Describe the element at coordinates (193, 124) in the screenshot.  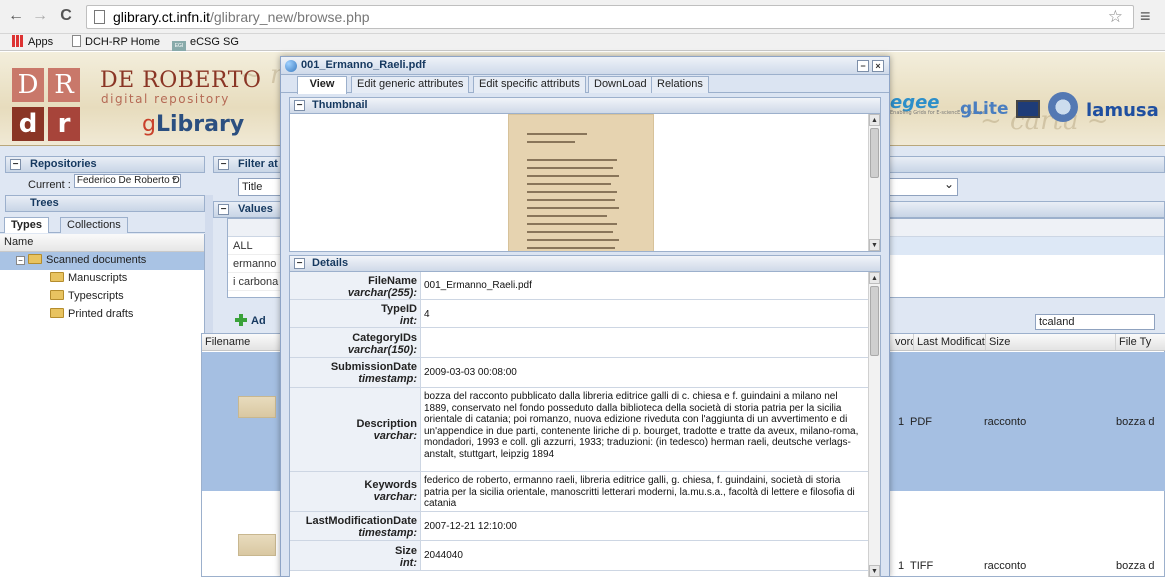
I see `glibrary-logo: gLibrary` at that location.